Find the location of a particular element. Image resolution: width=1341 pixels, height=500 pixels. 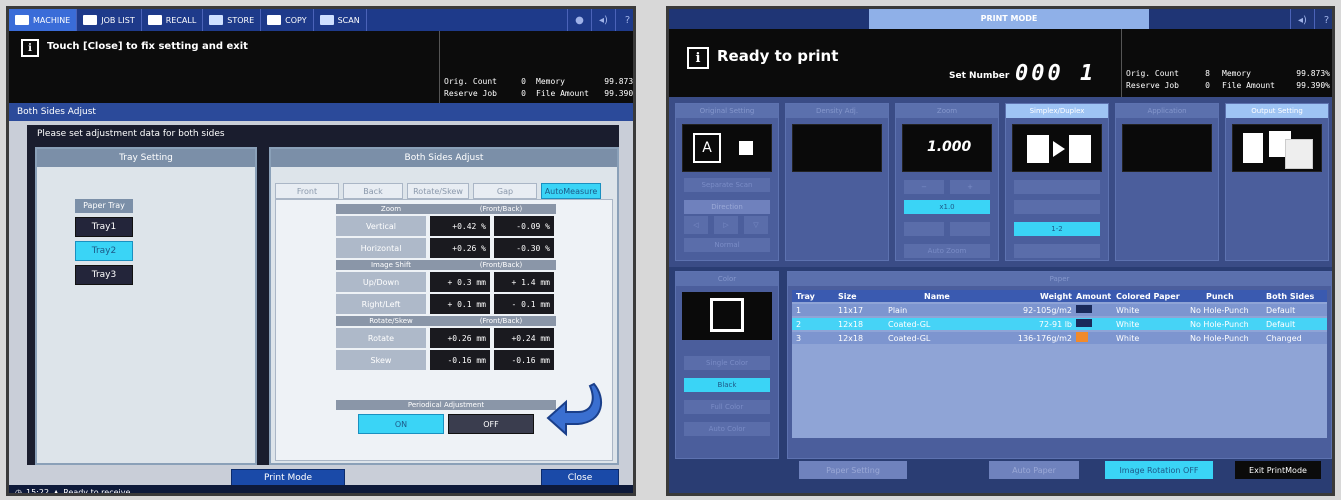

memory-label: Memory is located at coordinates (1236, 73).